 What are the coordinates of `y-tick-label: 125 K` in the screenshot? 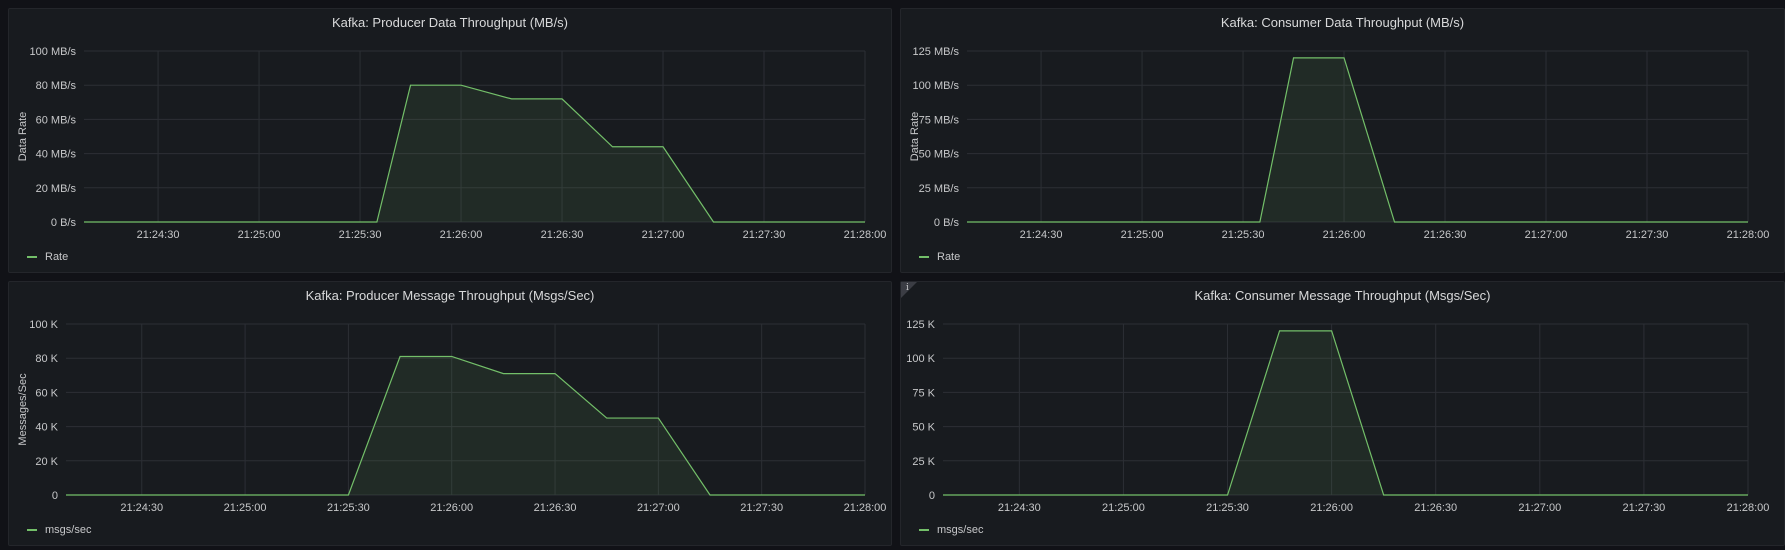 It's located at (920, 325).